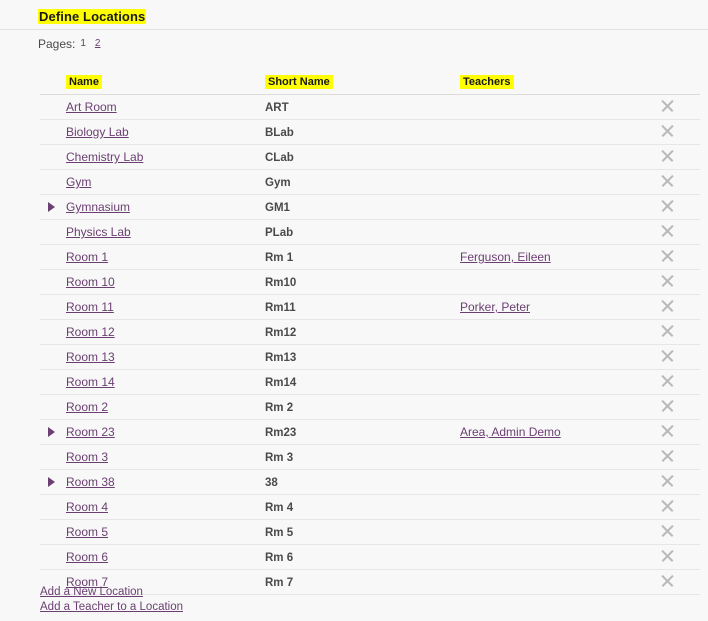 This screenshot has height=621, width=708. What do you see at coordinates (91, 107) in the screenshot?
I see `location-name-link: Art Room` at bounding box center [91, 107].